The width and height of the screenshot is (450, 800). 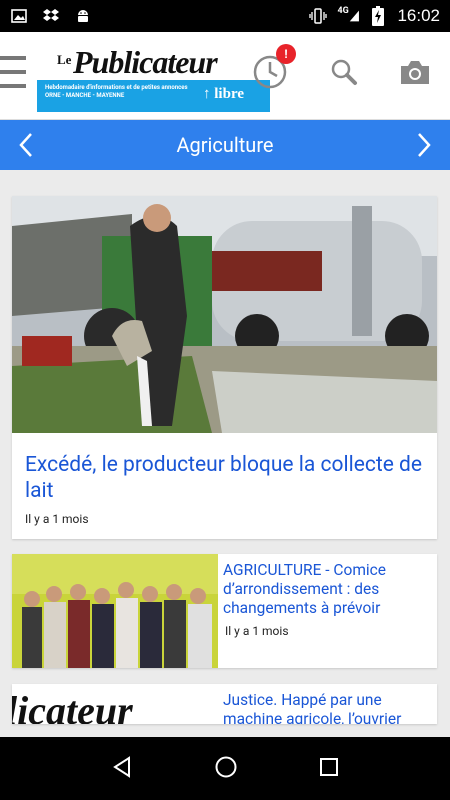 I want to click on prev-category-button, so click(x=26, y=145).